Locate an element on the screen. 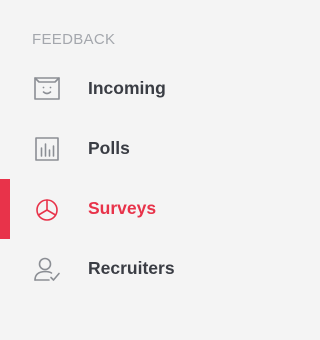 The image size is (320, 340). sidebar-item-label: Surveys is located at coordinates (122, 208).